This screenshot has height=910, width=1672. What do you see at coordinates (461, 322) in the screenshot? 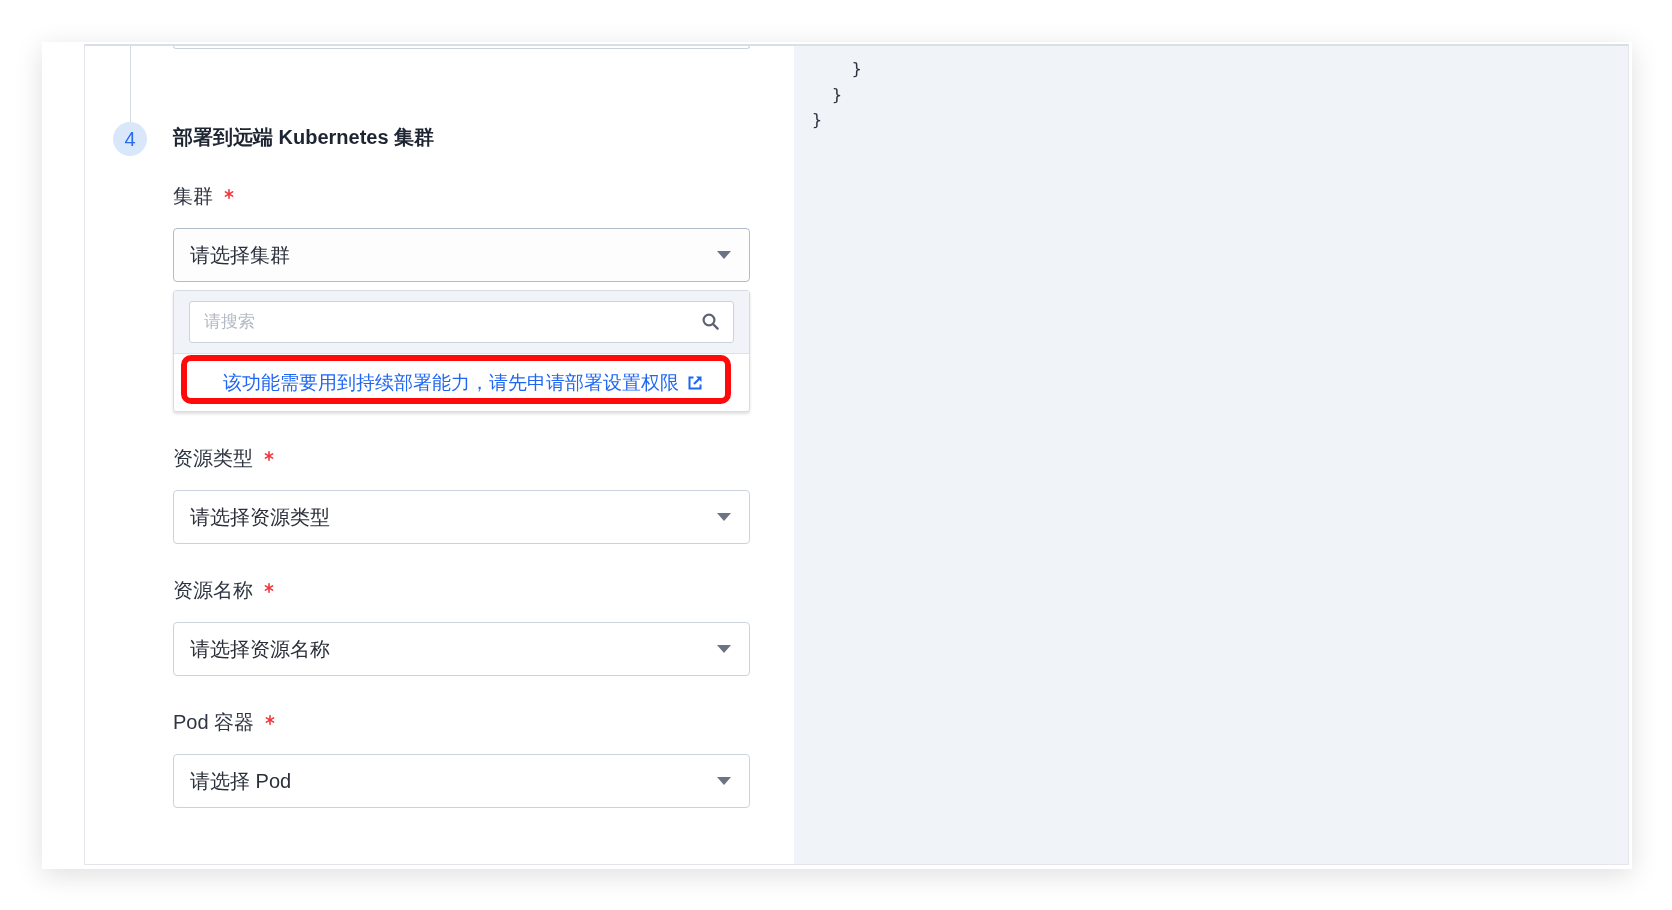
I see `search-field: 请搜索` at bounding box center [461, 322].